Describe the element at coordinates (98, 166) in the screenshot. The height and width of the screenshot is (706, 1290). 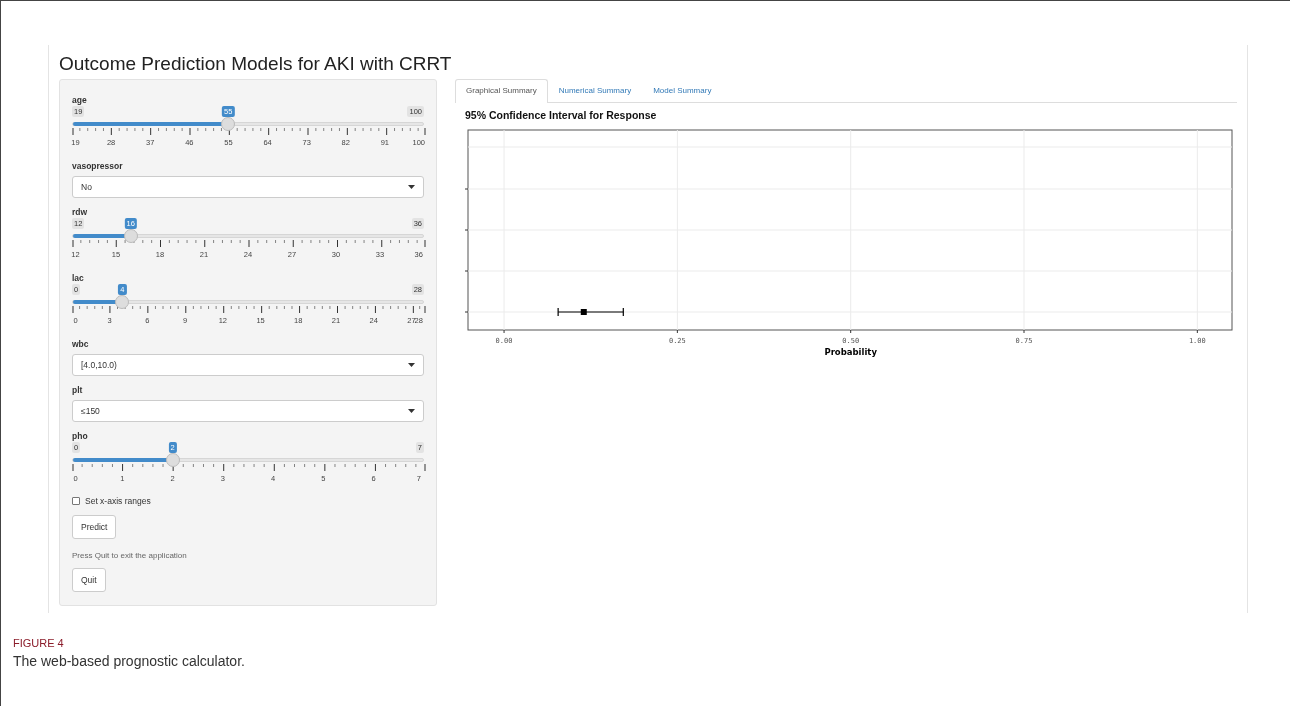
I see `input-label: vasopressor` at that location.